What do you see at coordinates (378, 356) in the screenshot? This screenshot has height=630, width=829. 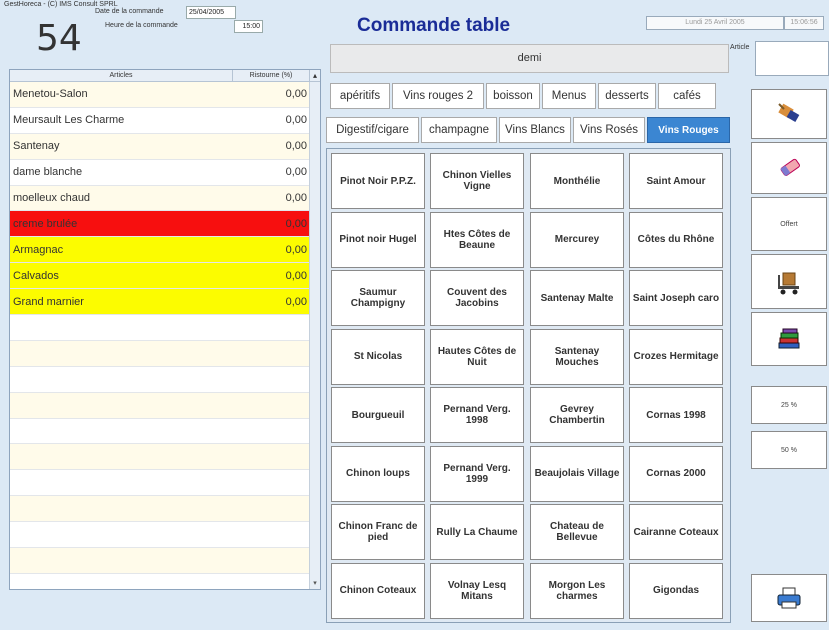 I see `wine-button: St Nicolas` at bounding box center [378, 356].